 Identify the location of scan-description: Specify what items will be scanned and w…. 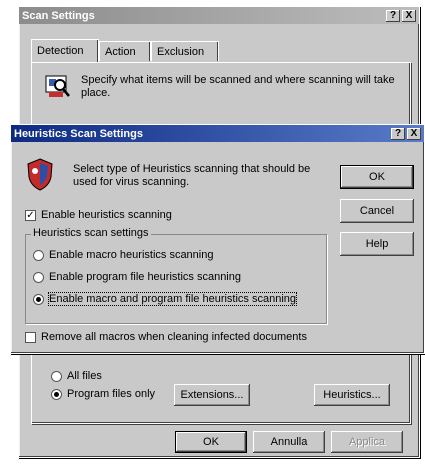
(238, 86).